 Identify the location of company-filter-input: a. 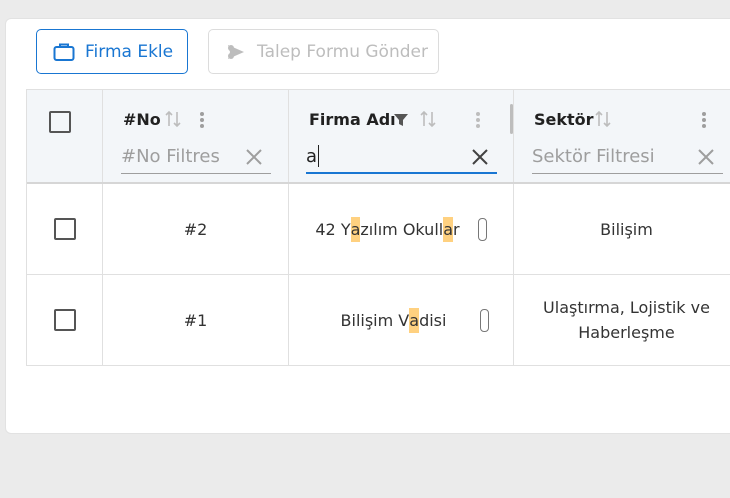
(401, 157).